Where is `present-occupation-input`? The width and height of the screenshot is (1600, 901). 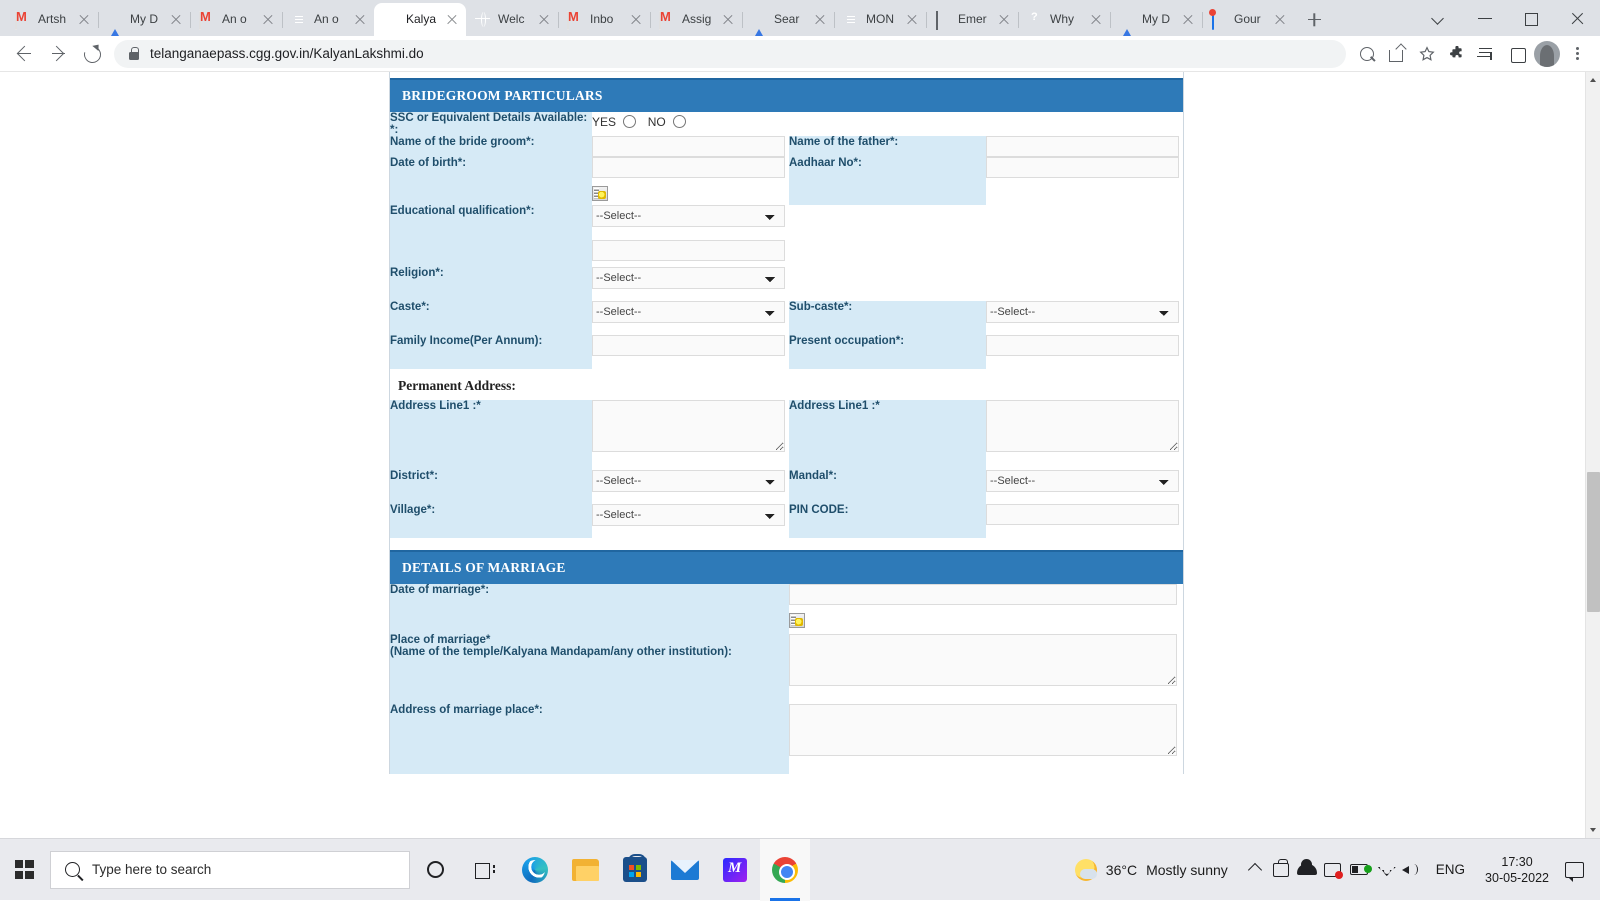
present-occupation-input is located at coordinates (1082, 345).